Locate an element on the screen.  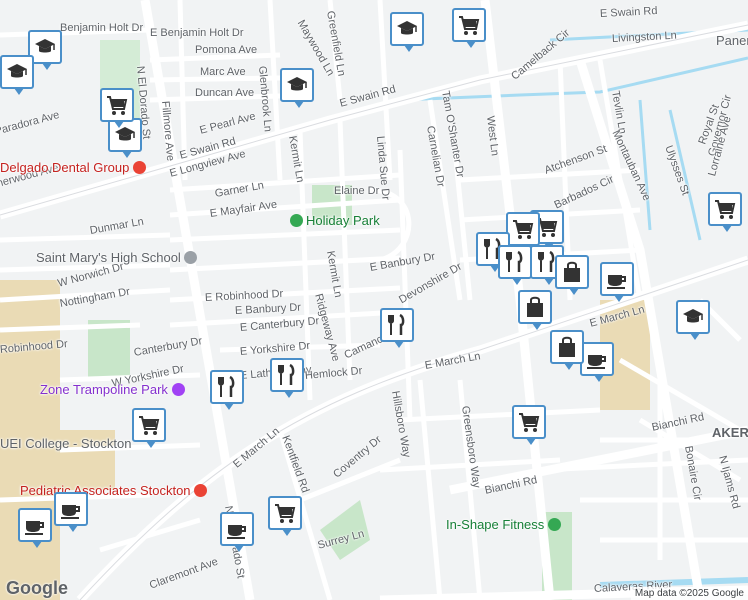
street-label: Elaine Dr is located at coordinates (357, 191).